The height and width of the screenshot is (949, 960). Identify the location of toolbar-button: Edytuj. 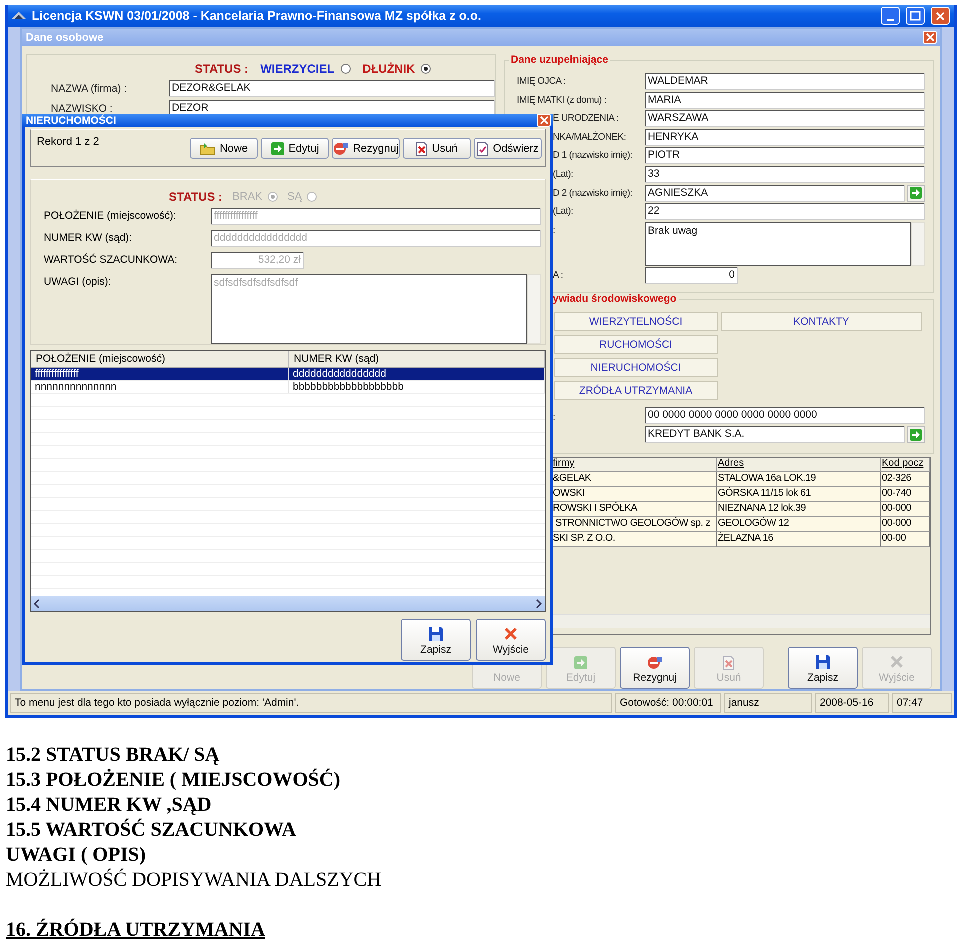
(295, 148).